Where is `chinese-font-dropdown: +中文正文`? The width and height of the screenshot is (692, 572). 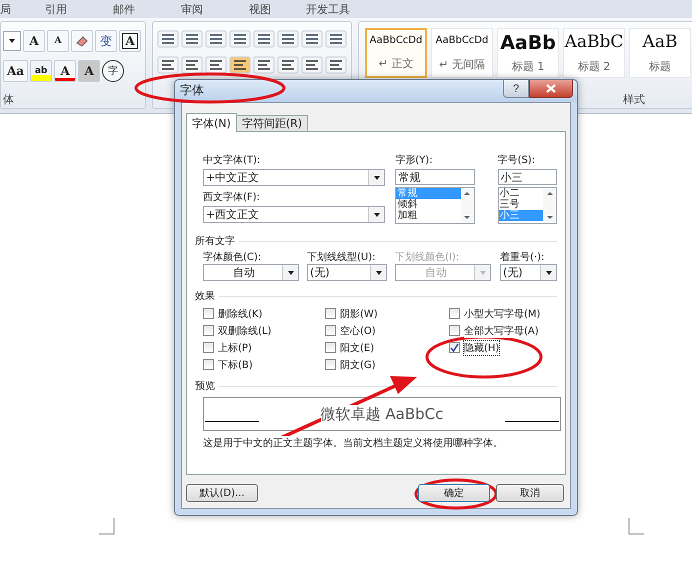 chinese-font-dropdown: +中文正文 is located at coordinates (294, 177).